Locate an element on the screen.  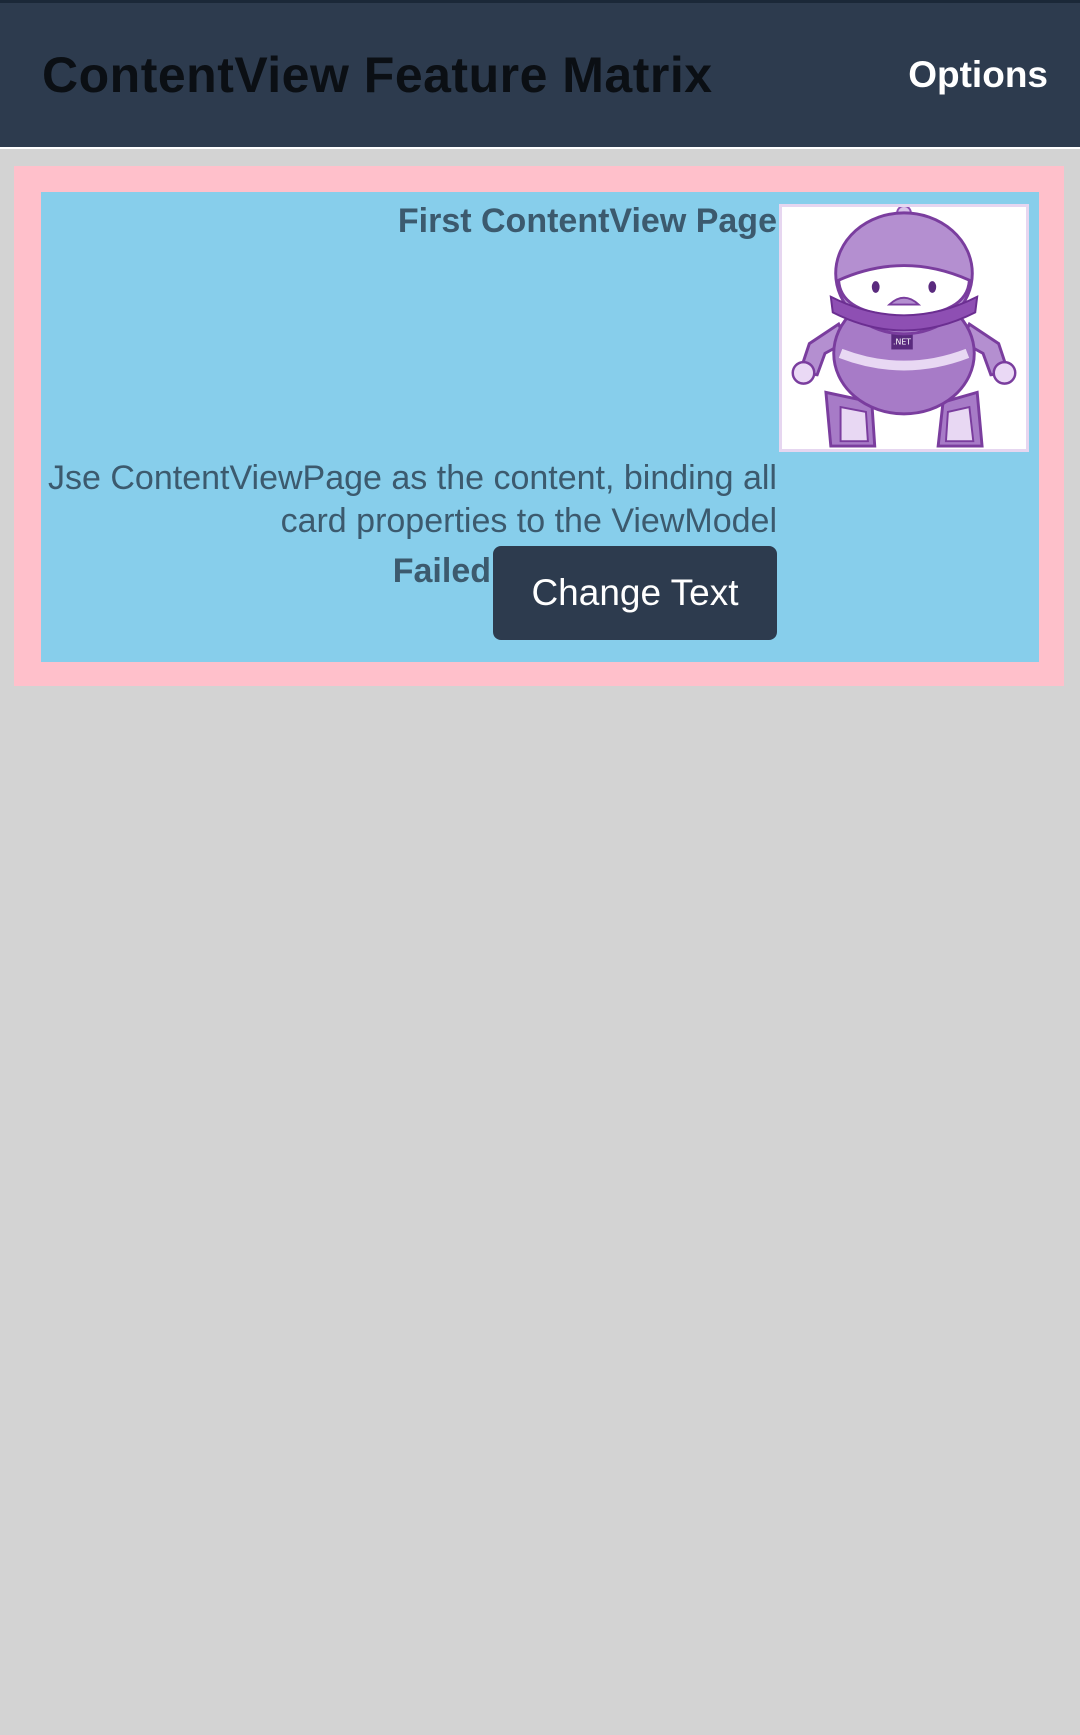
options-toolbar-item: Options is located at coordinates (978, 75).